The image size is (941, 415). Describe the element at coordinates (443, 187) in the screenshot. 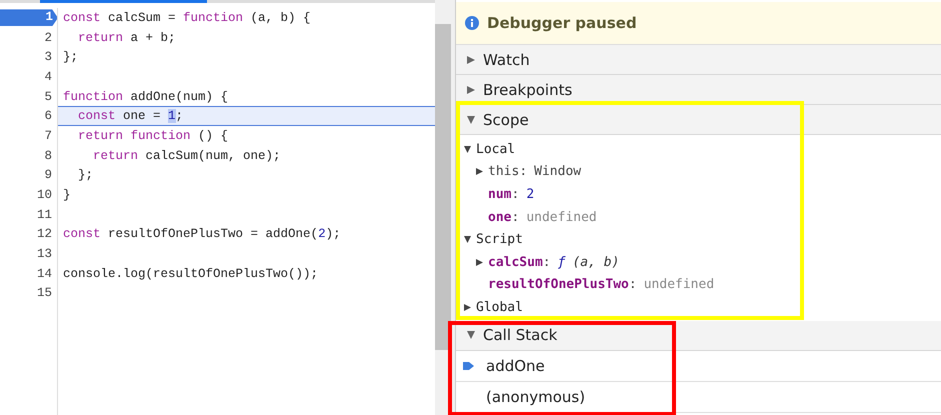

I see `scrollbar` at that location.